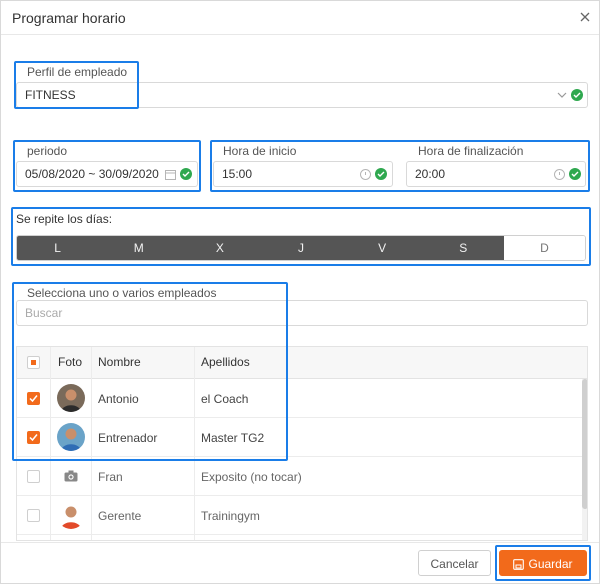  What do you see at coordinates (300, 18) in the screenshot?
I see `dialog-titlebar: Programar horario` at bounding box center [300, 18].